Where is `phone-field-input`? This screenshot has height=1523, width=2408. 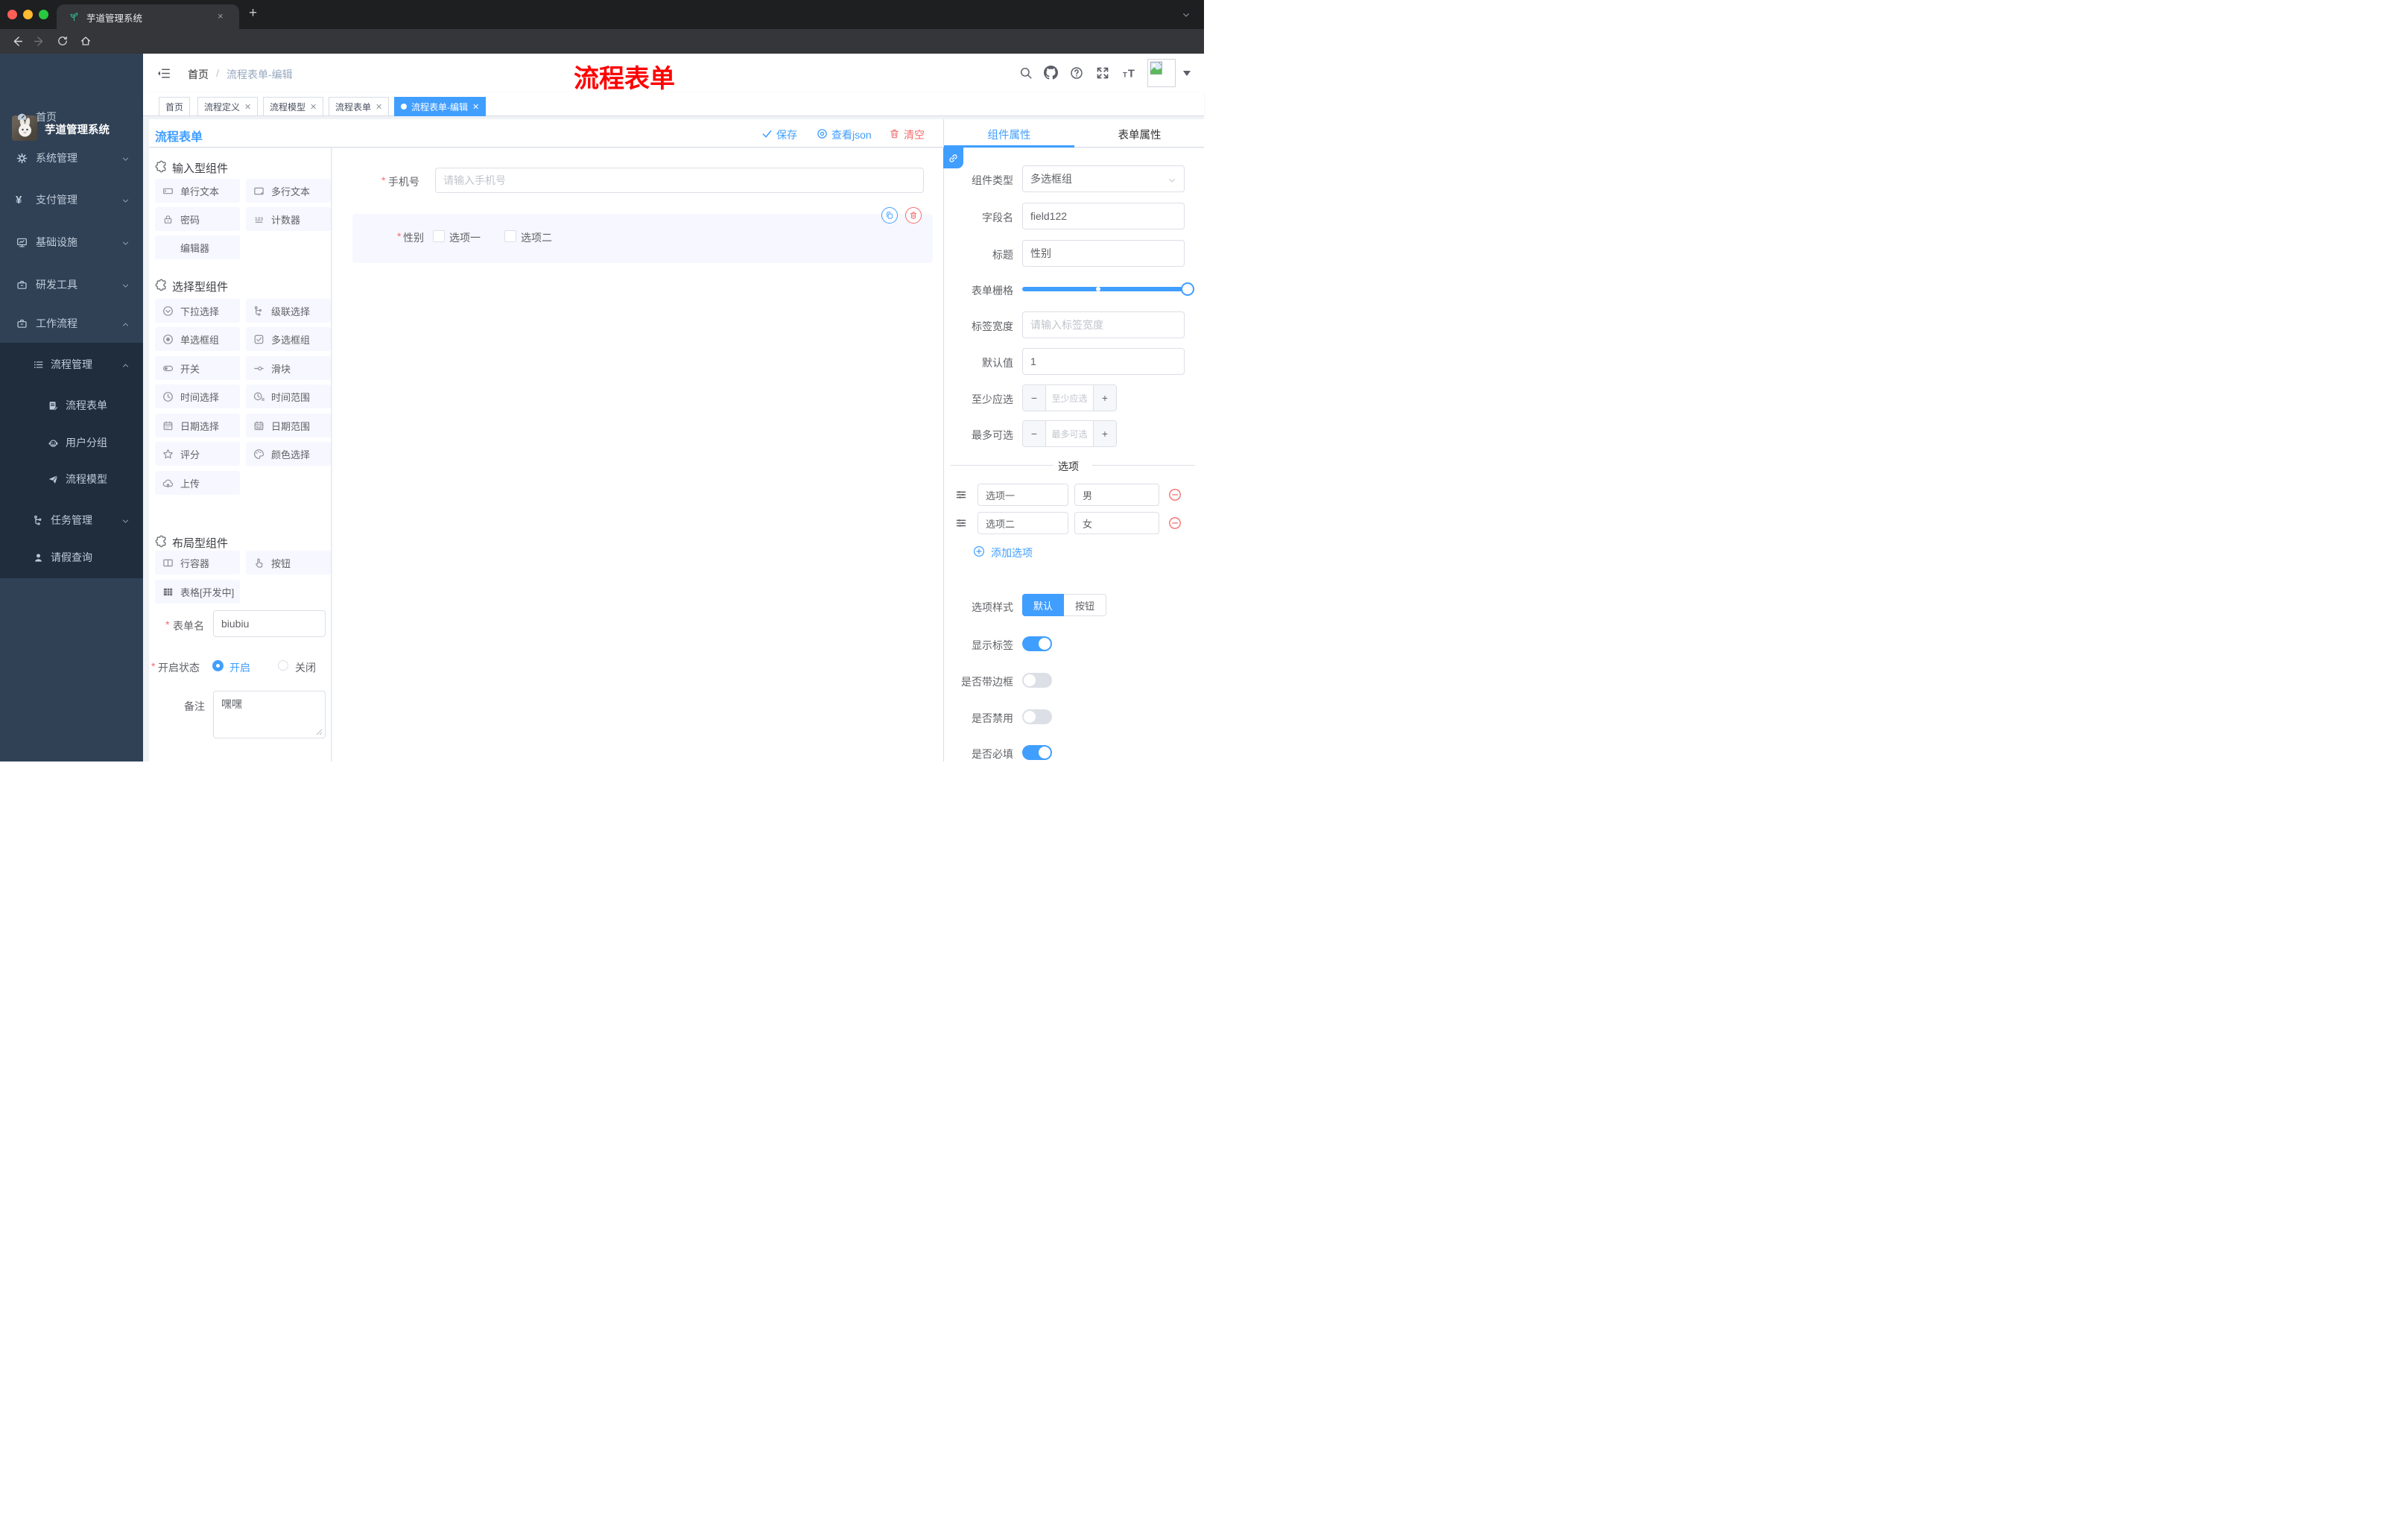
phone-field-input is located at coordinates (679, 181).